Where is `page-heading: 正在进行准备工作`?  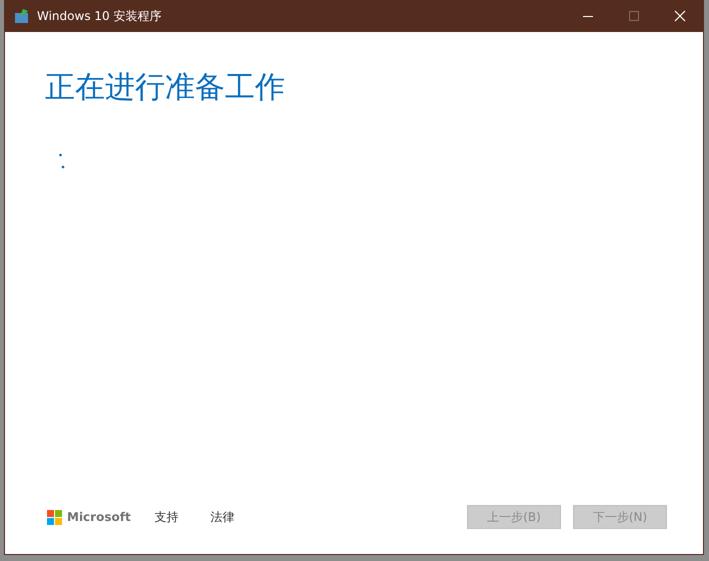
page-heading: 正在进行准备工作 is located at coordinates (165, 88).